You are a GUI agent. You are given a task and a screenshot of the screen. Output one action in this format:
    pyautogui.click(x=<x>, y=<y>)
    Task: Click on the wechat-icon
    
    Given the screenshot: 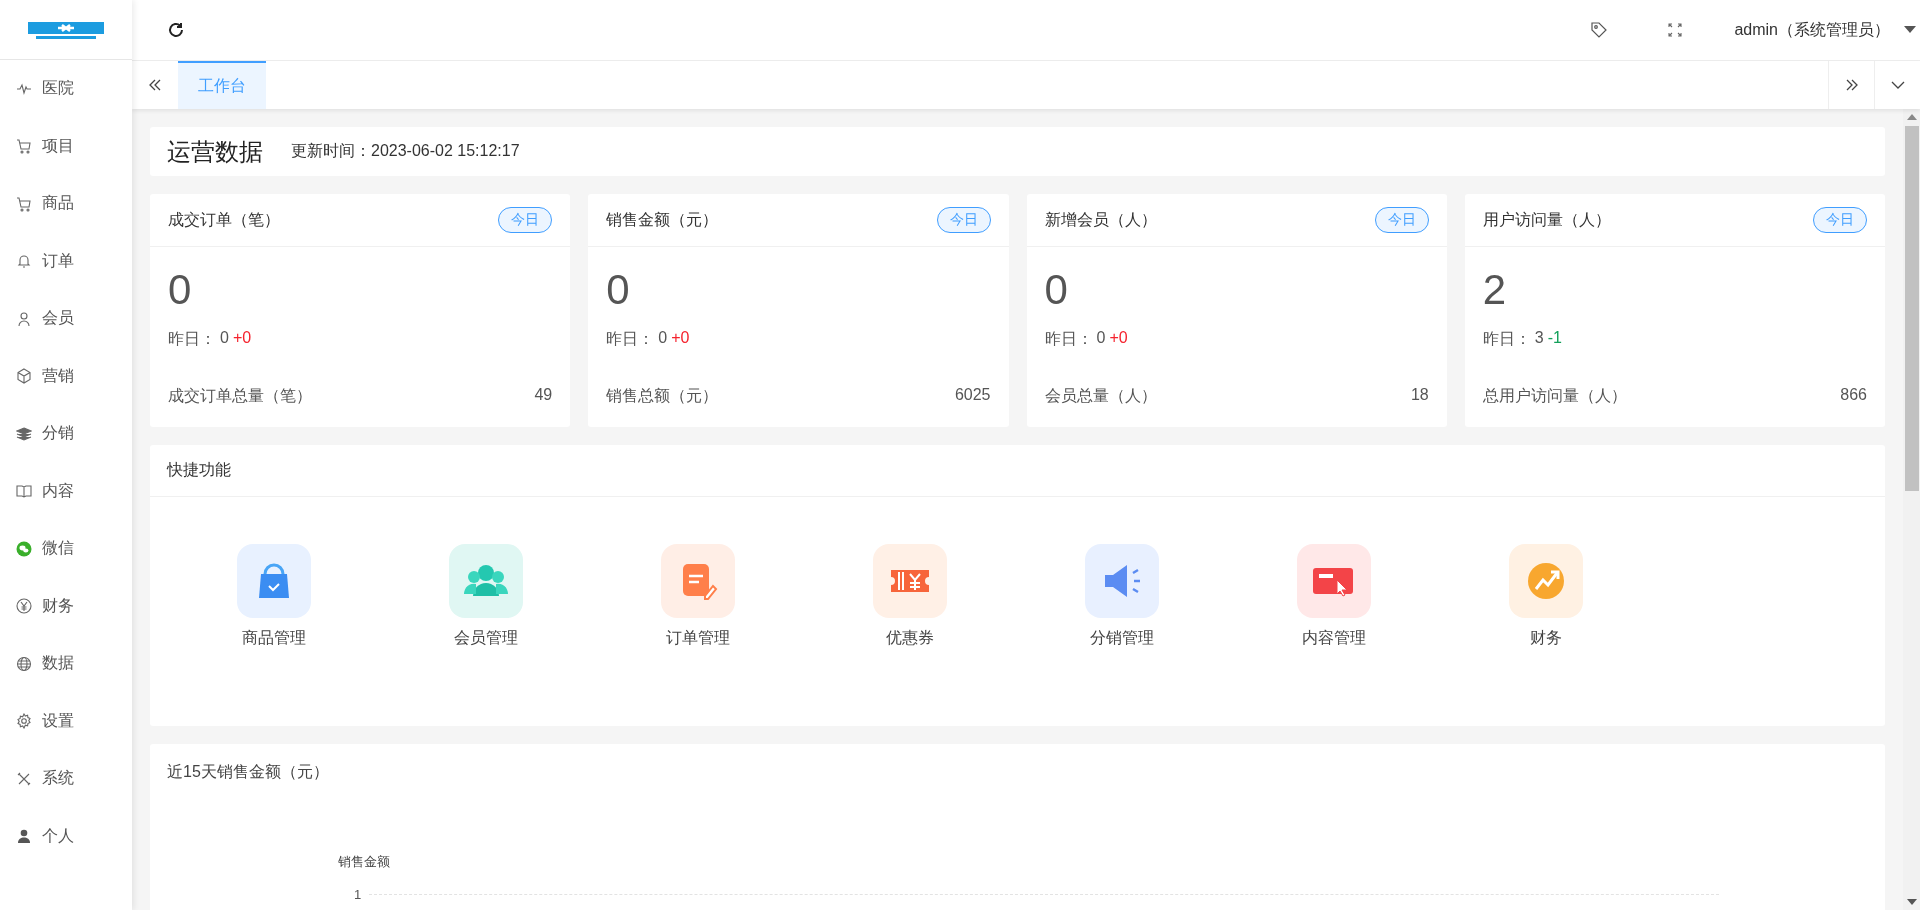 What is the action you would take?
    pyautogui.click(x=24, y=548)
    